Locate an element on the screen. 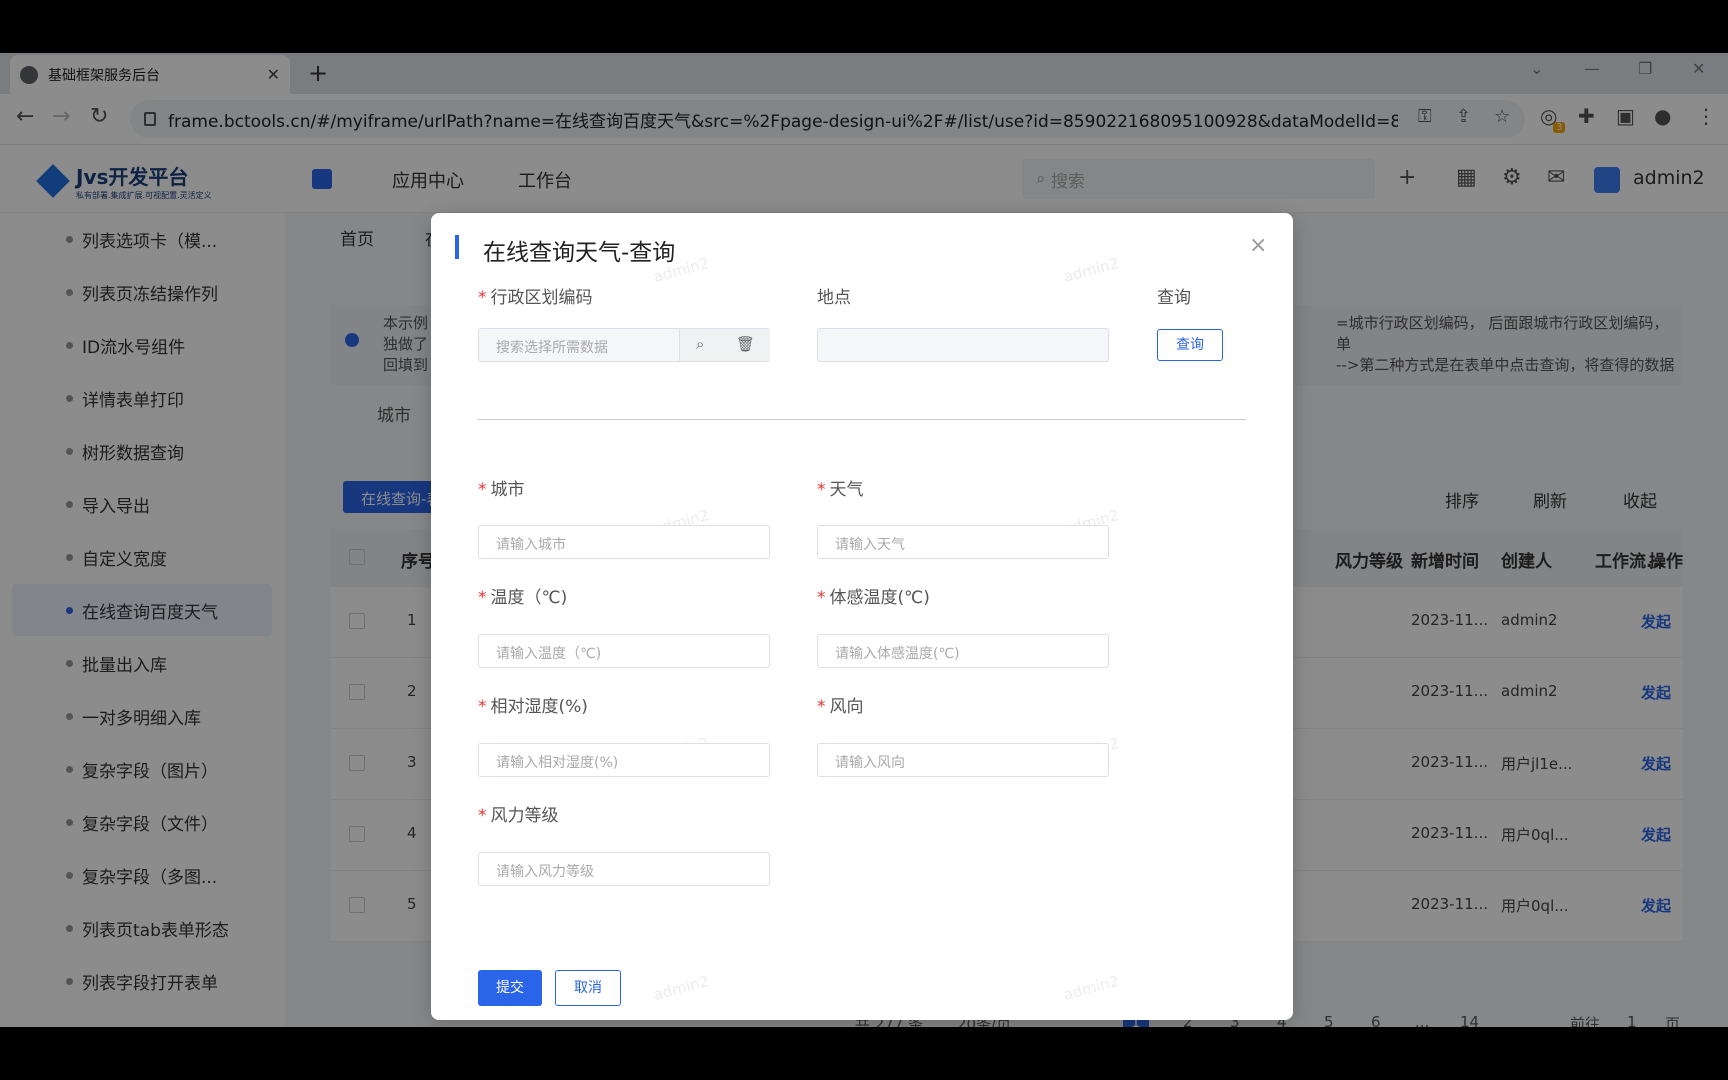 This screenshot has height=1080, width=1728. close-icon: × is located at coordinates (1258, 245).